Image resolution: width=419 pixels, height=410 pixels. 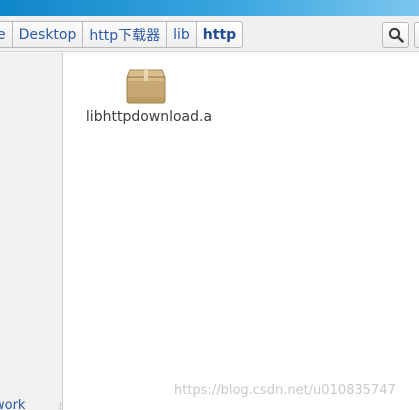 What do you see at coordinates (6, 34) in the screenshot?
I see `breadcrumb-home: e` at bounding box center [6, 34].